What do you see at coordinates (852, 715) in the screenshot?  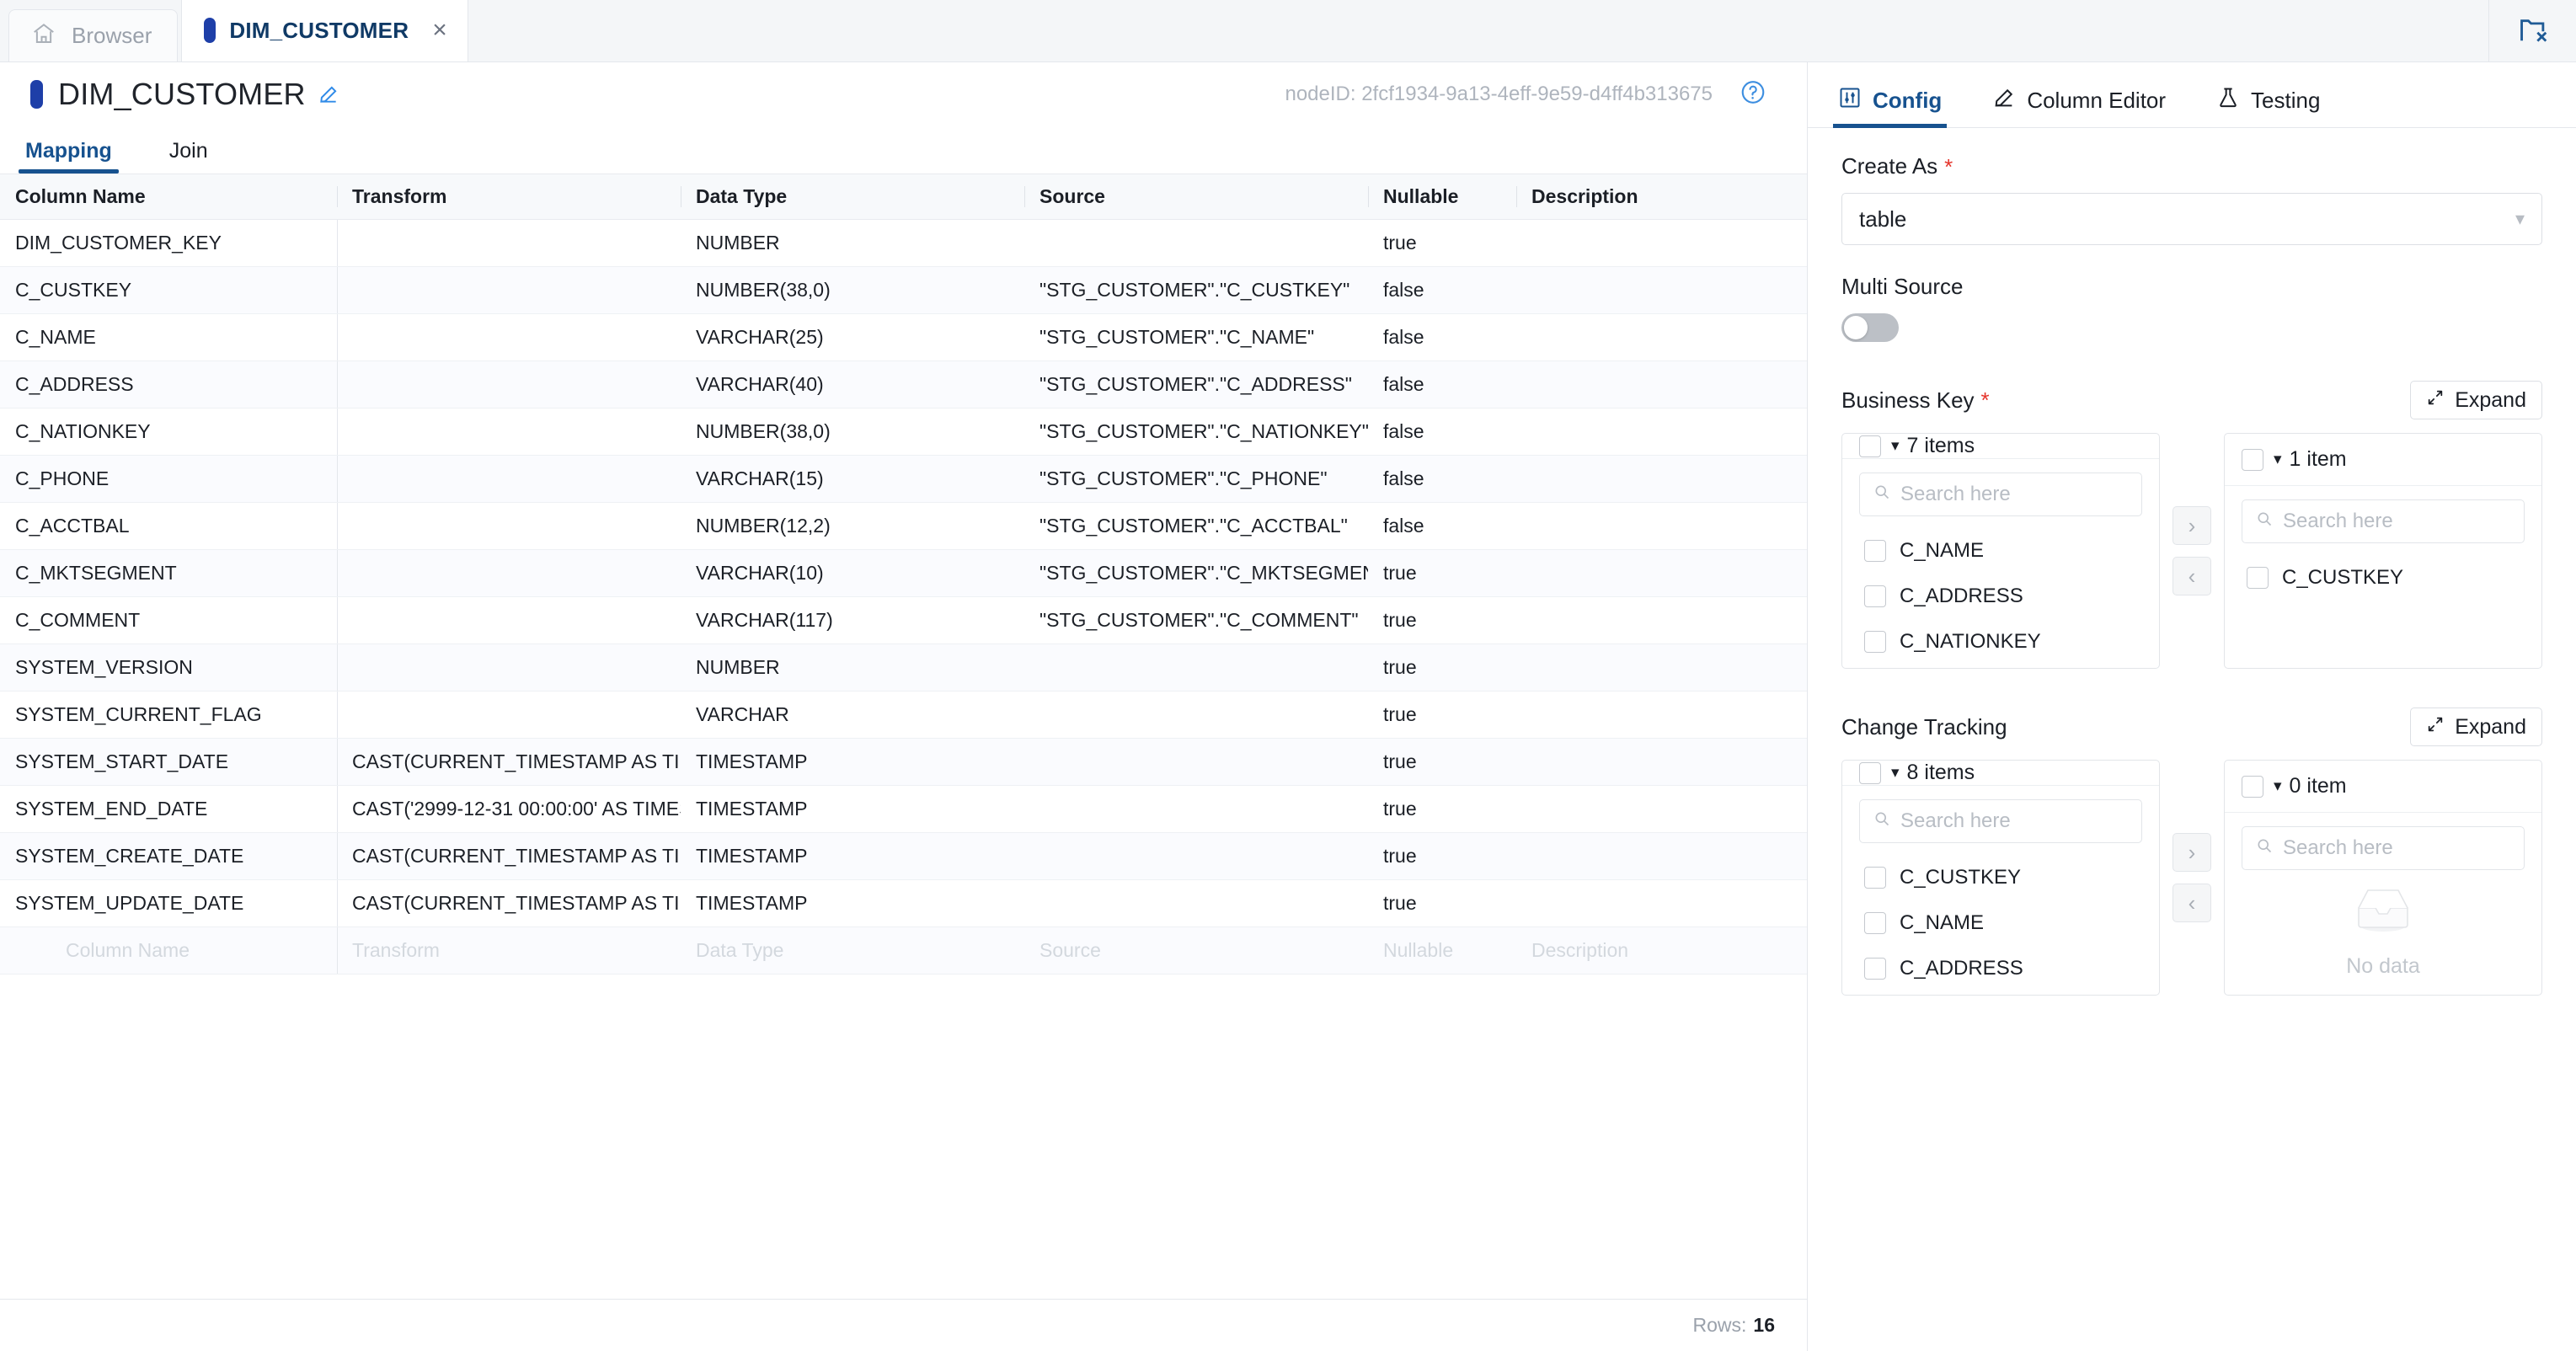 I see `cell-data-type: VARCHAR` at bounding box center [852, 715].